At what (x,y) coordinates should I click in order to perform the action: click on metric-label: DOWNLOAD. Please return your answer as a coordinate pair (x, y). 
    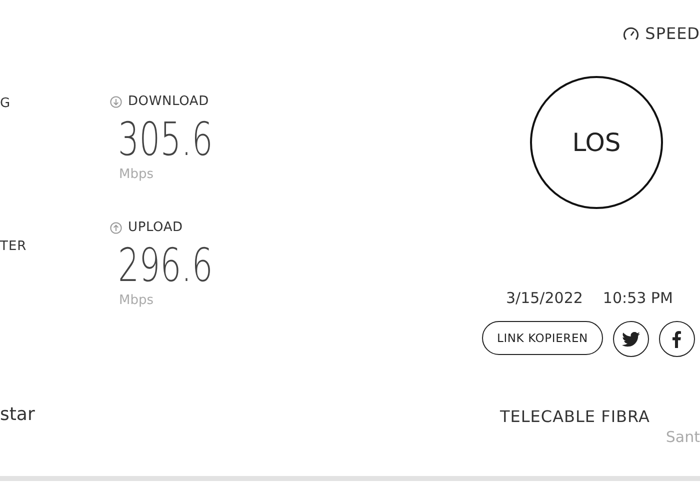
    Looking at the image, I should click on (168, 101).